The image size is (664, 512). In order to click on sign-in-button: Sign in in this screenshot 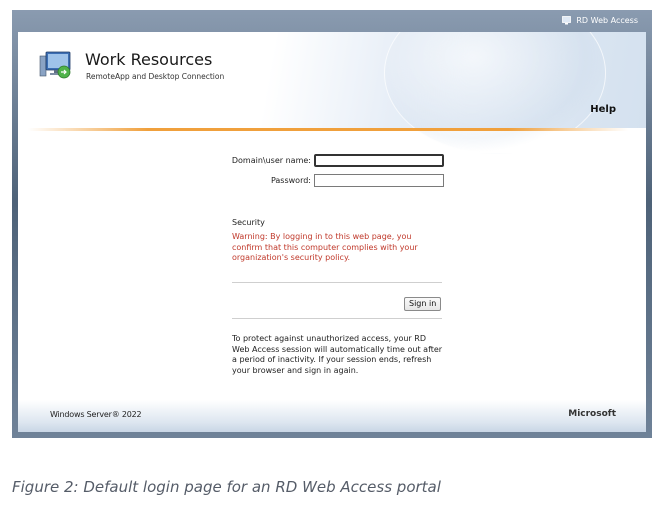, I will do `click(423, 304)`.